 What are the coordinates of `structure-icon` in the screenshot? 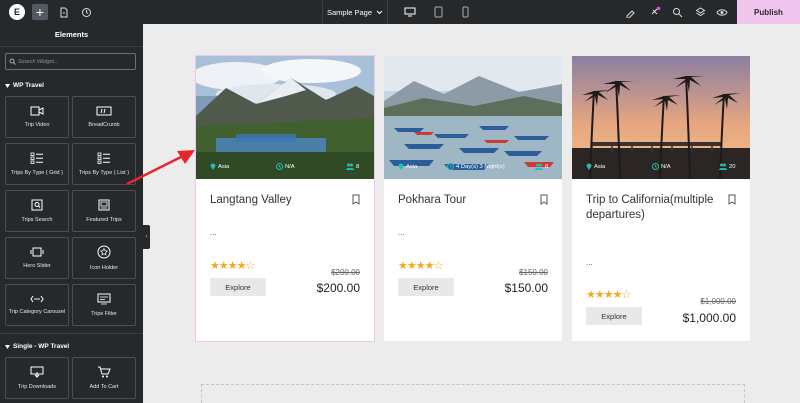 It's located at (64, 12).